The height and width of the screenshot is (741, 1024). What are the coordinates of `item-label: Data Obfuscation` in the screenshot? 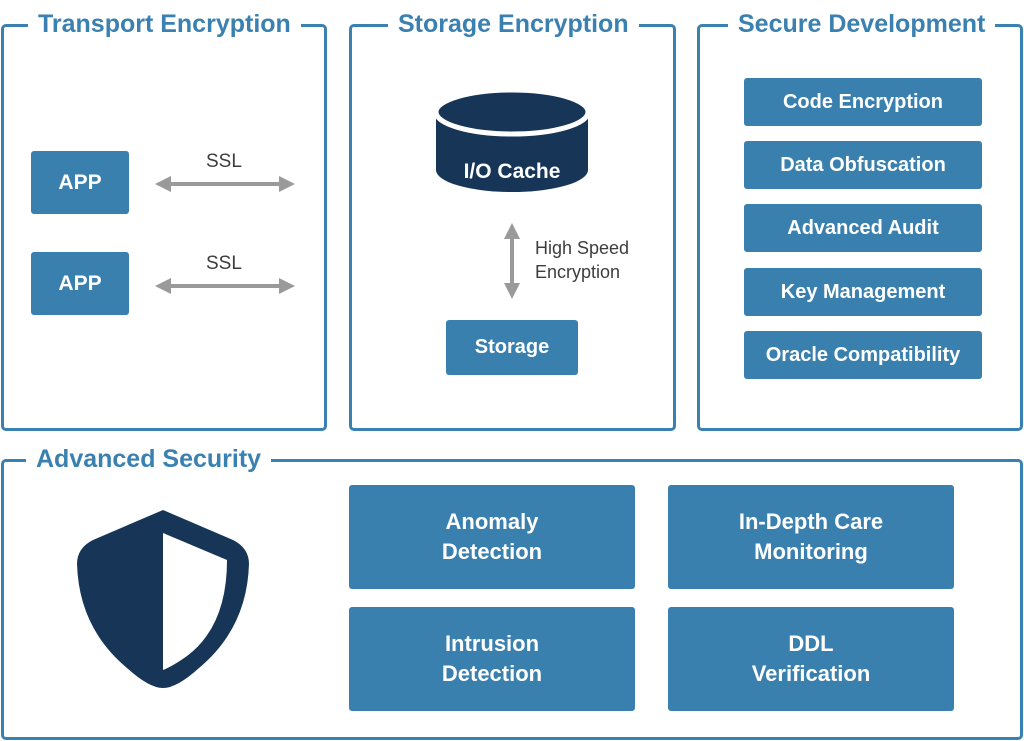 It's located at (863, 164).